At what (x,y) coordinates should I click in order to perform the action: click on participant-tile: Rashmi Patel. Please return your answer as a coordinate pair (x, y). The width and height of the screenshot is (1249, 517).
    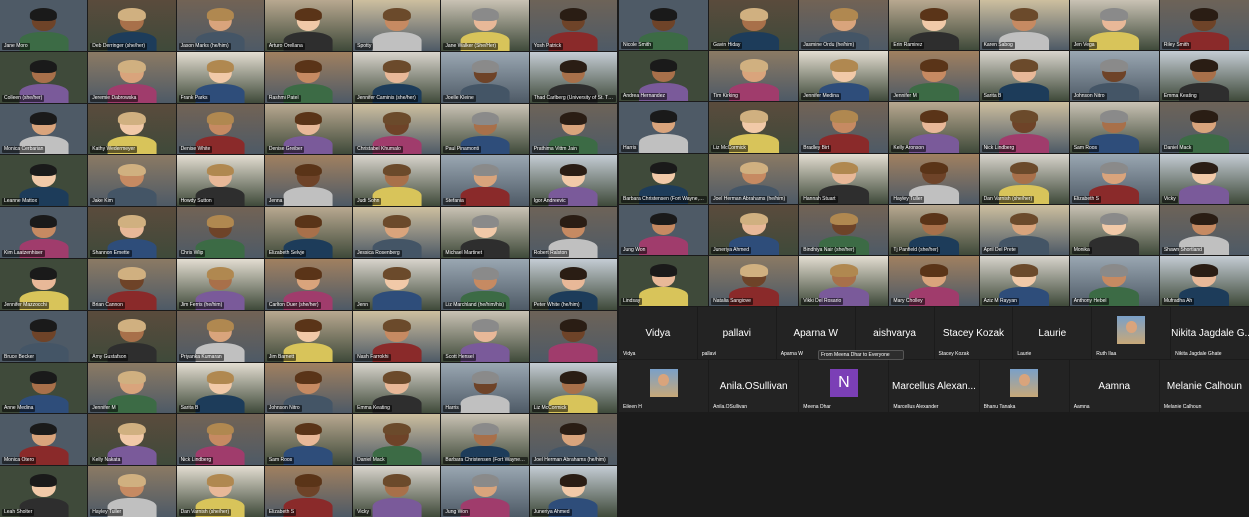
    Looking at the image, I should click on (308, 77).